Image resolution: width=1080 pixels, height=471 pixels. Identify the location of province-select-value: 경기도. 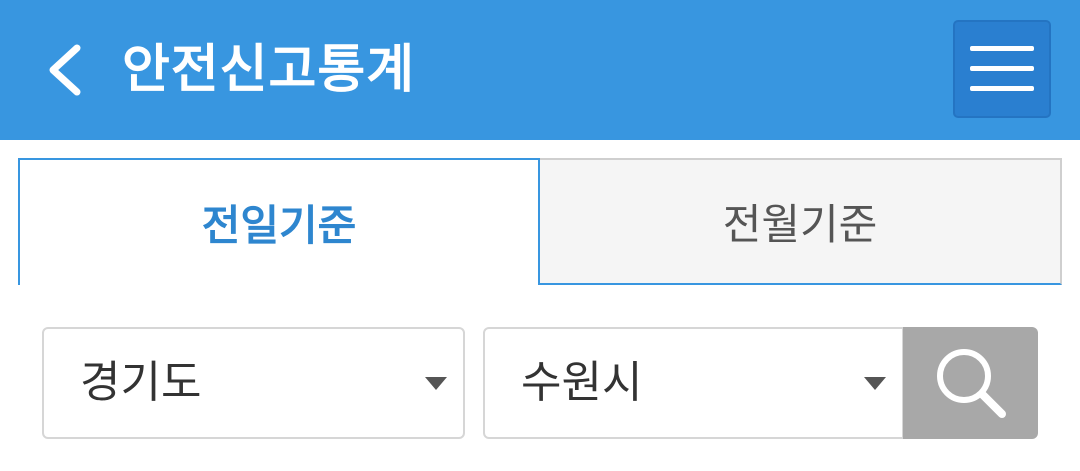
(141, 382).